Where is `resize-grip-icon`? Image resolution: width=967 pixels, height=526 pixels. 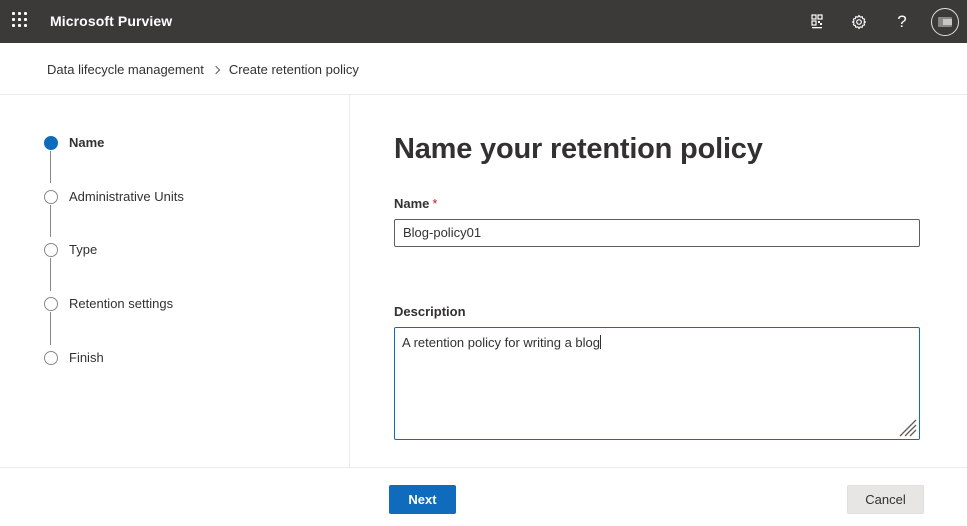 resize-grip-icon is located at coordinates (907, 427).